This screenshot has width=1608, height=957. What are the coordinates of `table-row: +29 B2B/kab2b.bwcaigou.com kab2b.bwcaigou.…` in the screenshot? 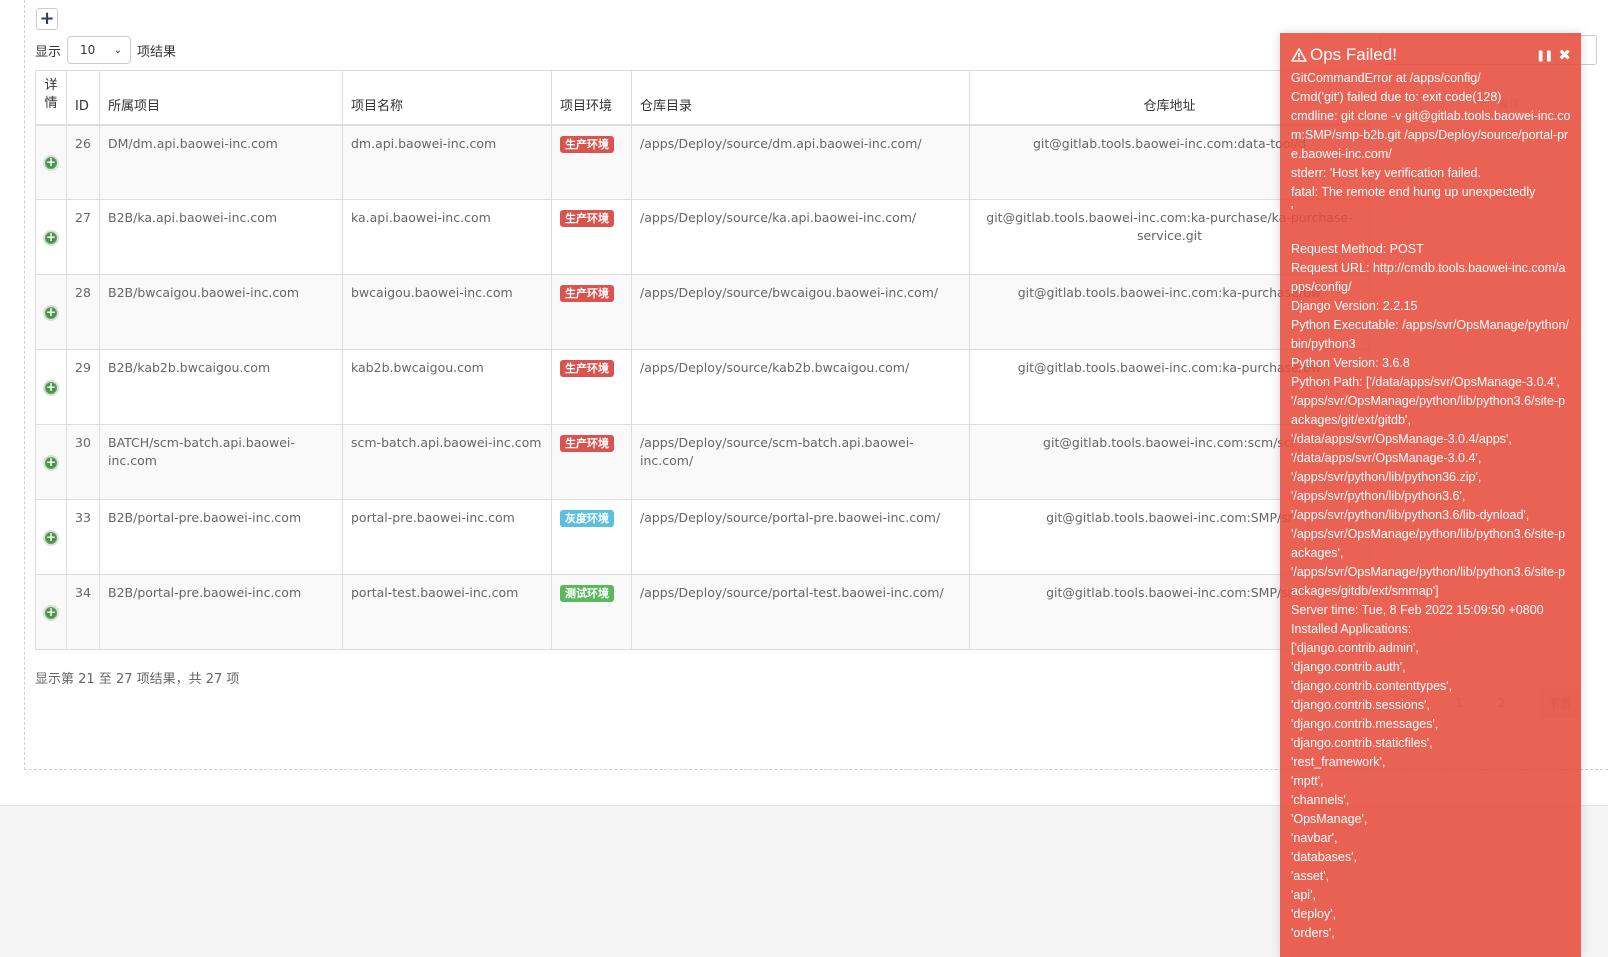 It's located at (702, 387).